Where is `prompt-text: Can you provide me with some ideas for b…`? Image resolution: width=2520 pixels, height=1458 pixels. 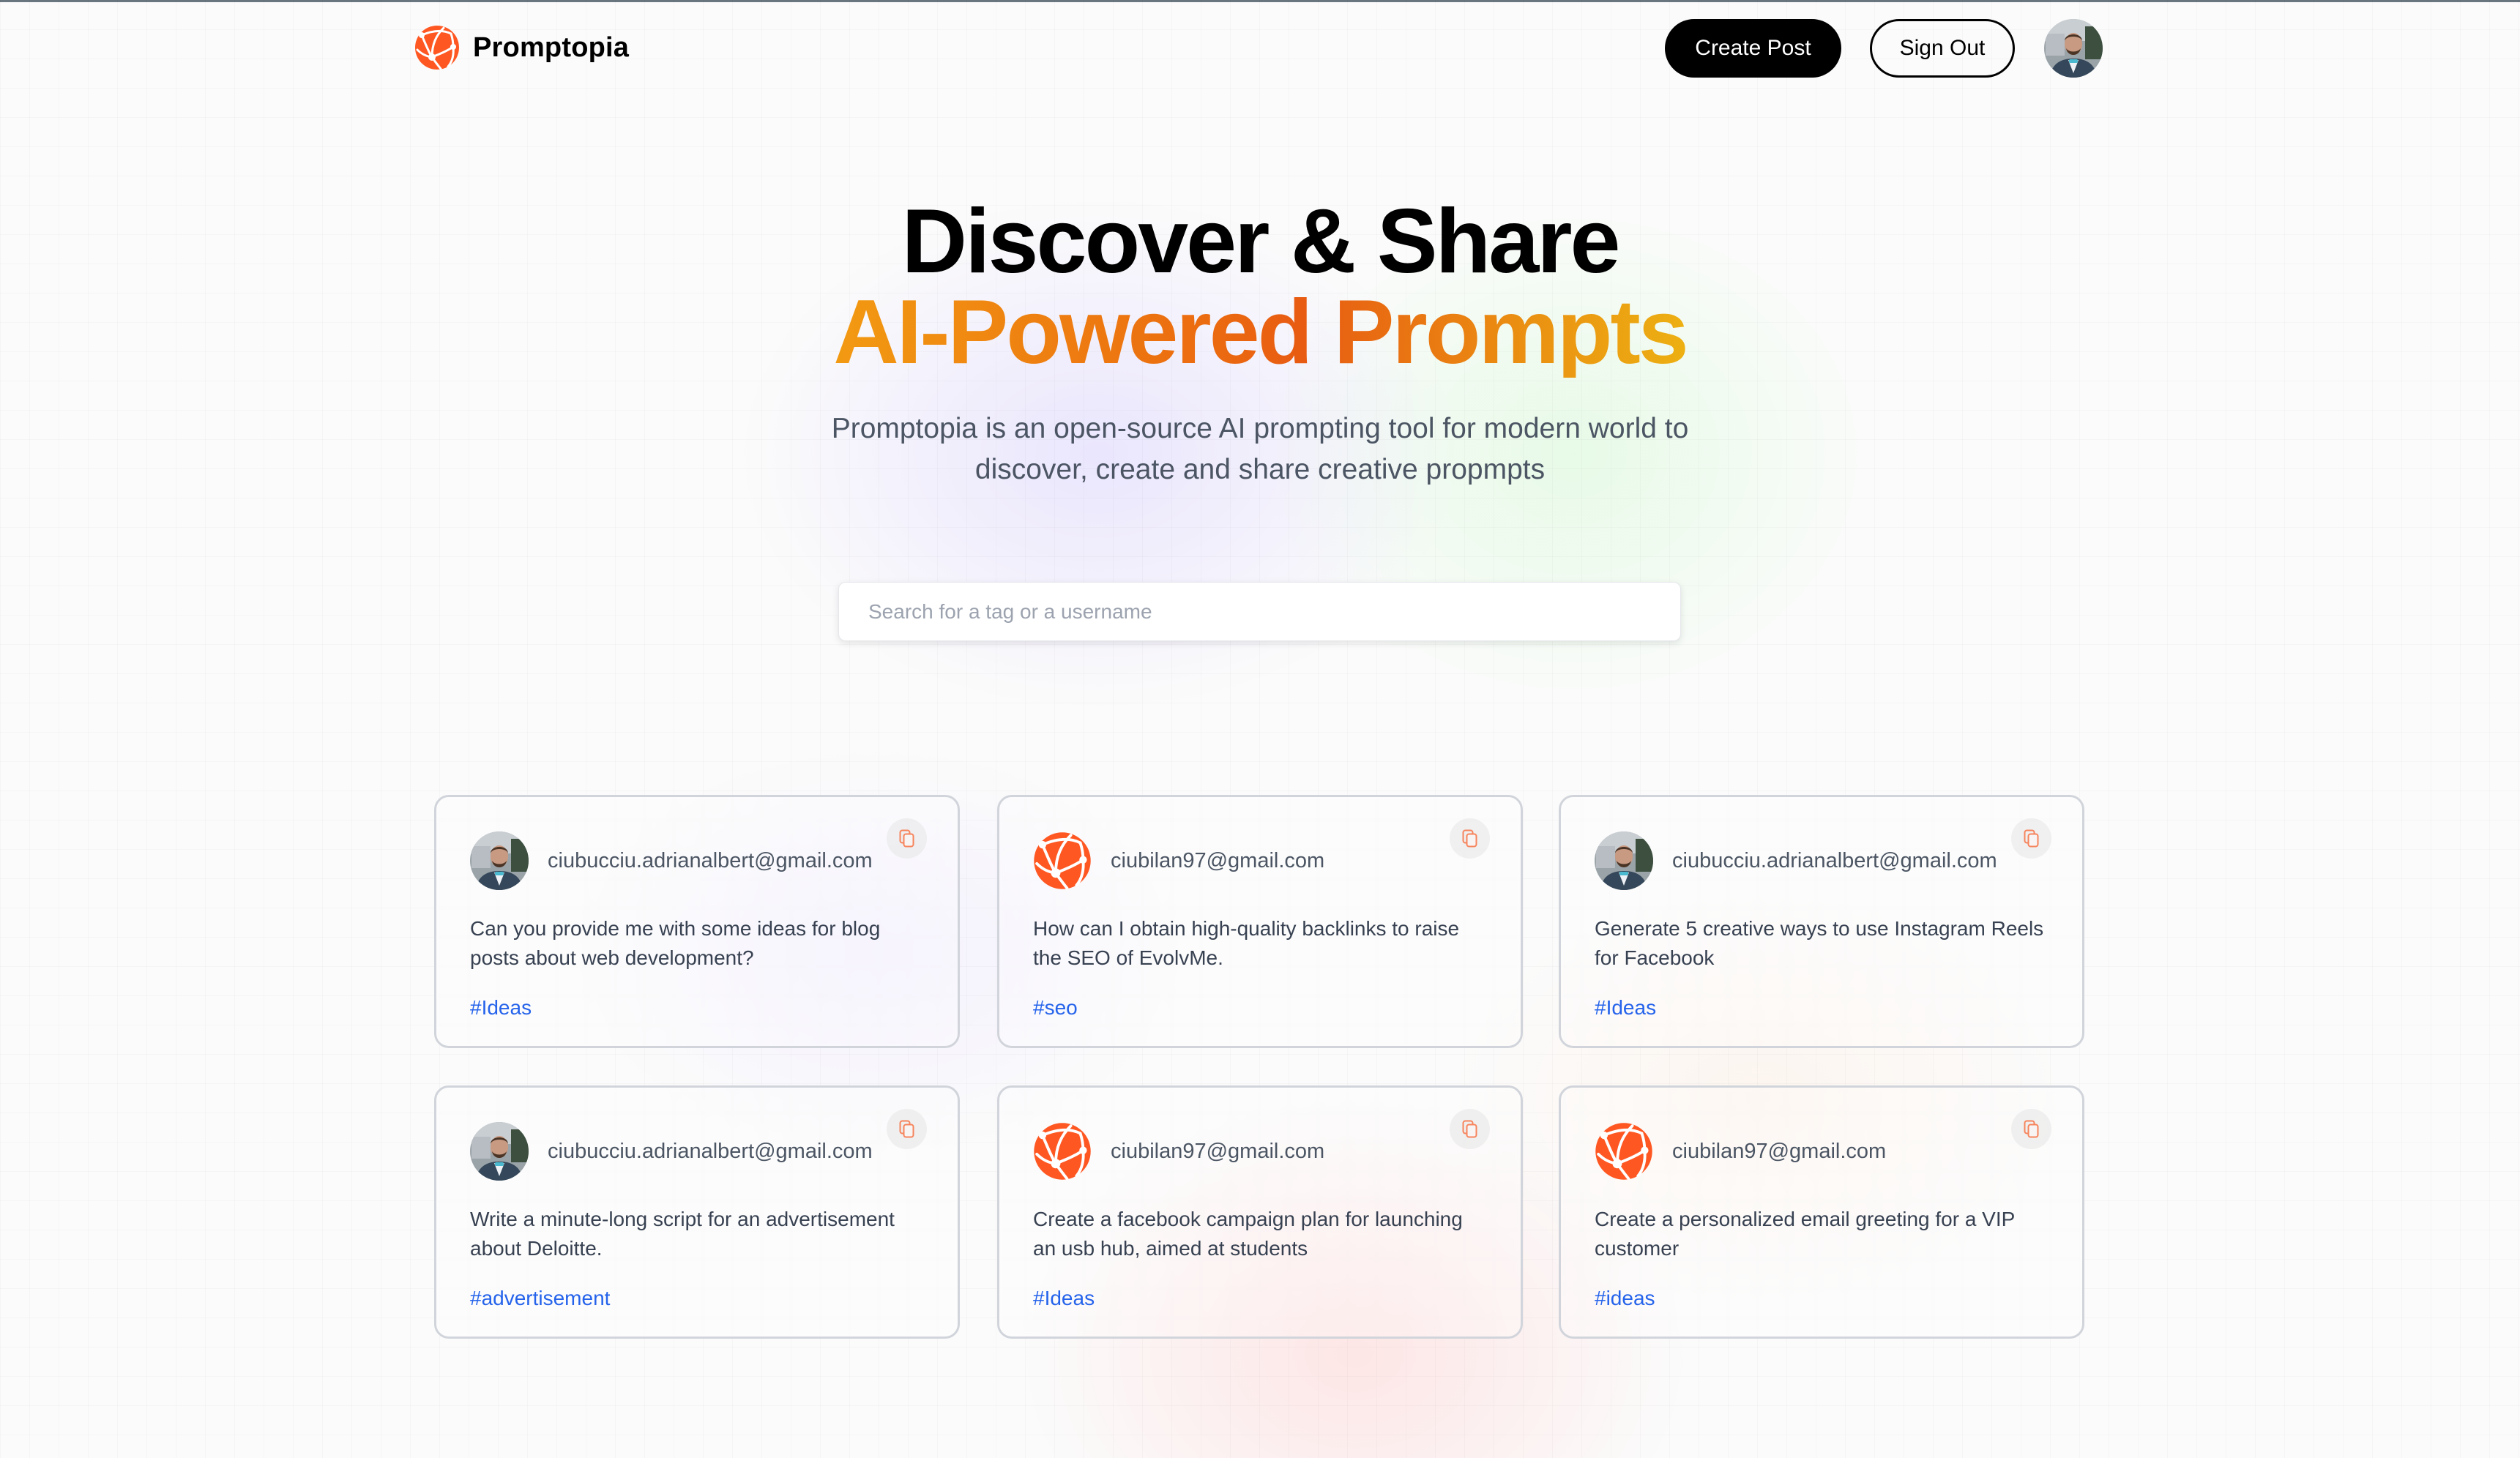
prompt-text: Can you provide me with some ideas for b… is located at coordinates (675, 943).